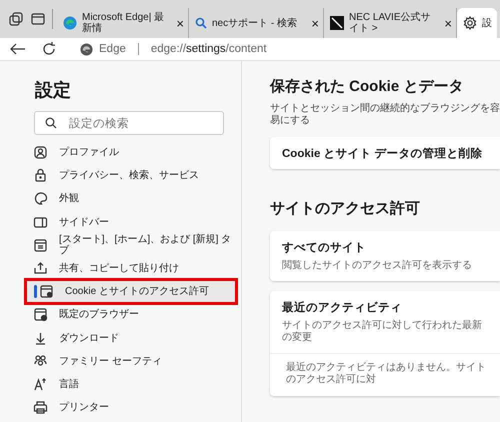 The width and height of the screenshot is (500, 422). Describe the element at coordinates (137, 292) in the screenshot. I see `item-label: Cookie とサイトのアクセス許可` at that location.